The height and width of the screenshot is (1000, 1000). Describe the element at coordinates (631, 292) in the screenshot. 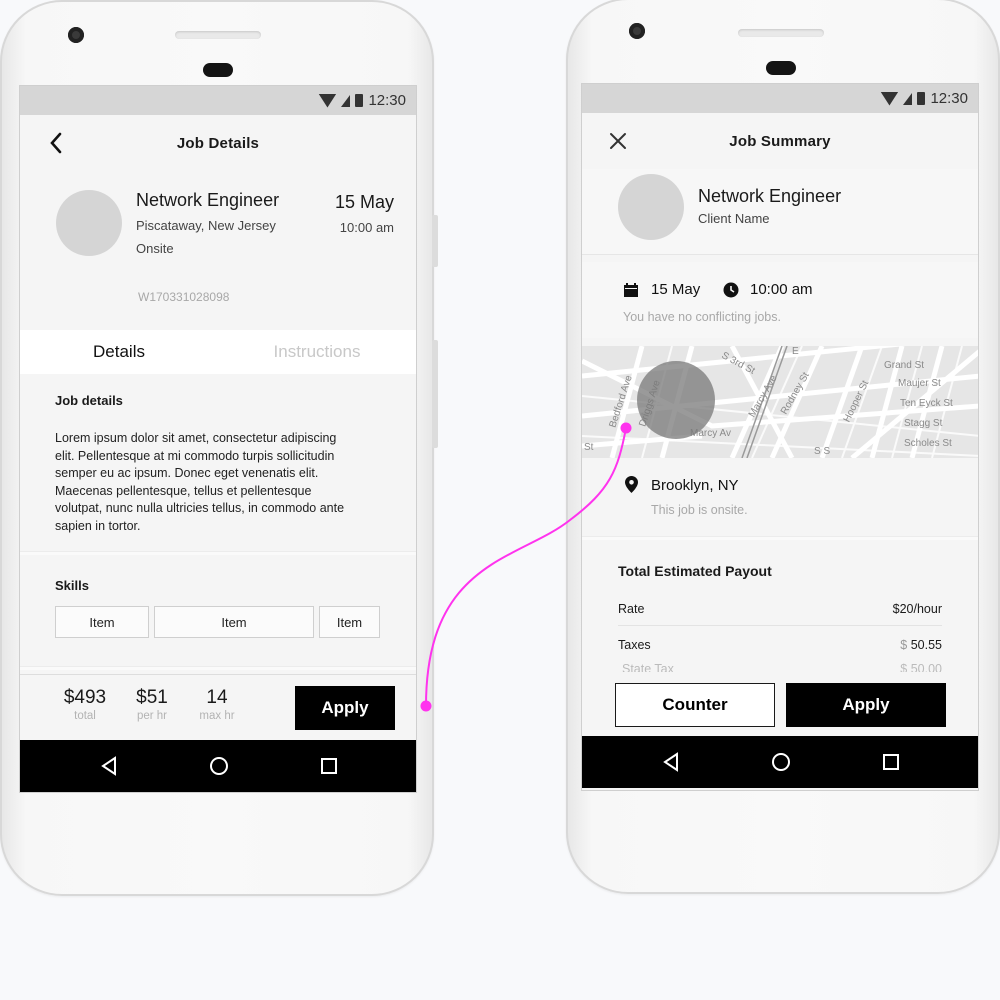

I see `calendar-icon` at that location.